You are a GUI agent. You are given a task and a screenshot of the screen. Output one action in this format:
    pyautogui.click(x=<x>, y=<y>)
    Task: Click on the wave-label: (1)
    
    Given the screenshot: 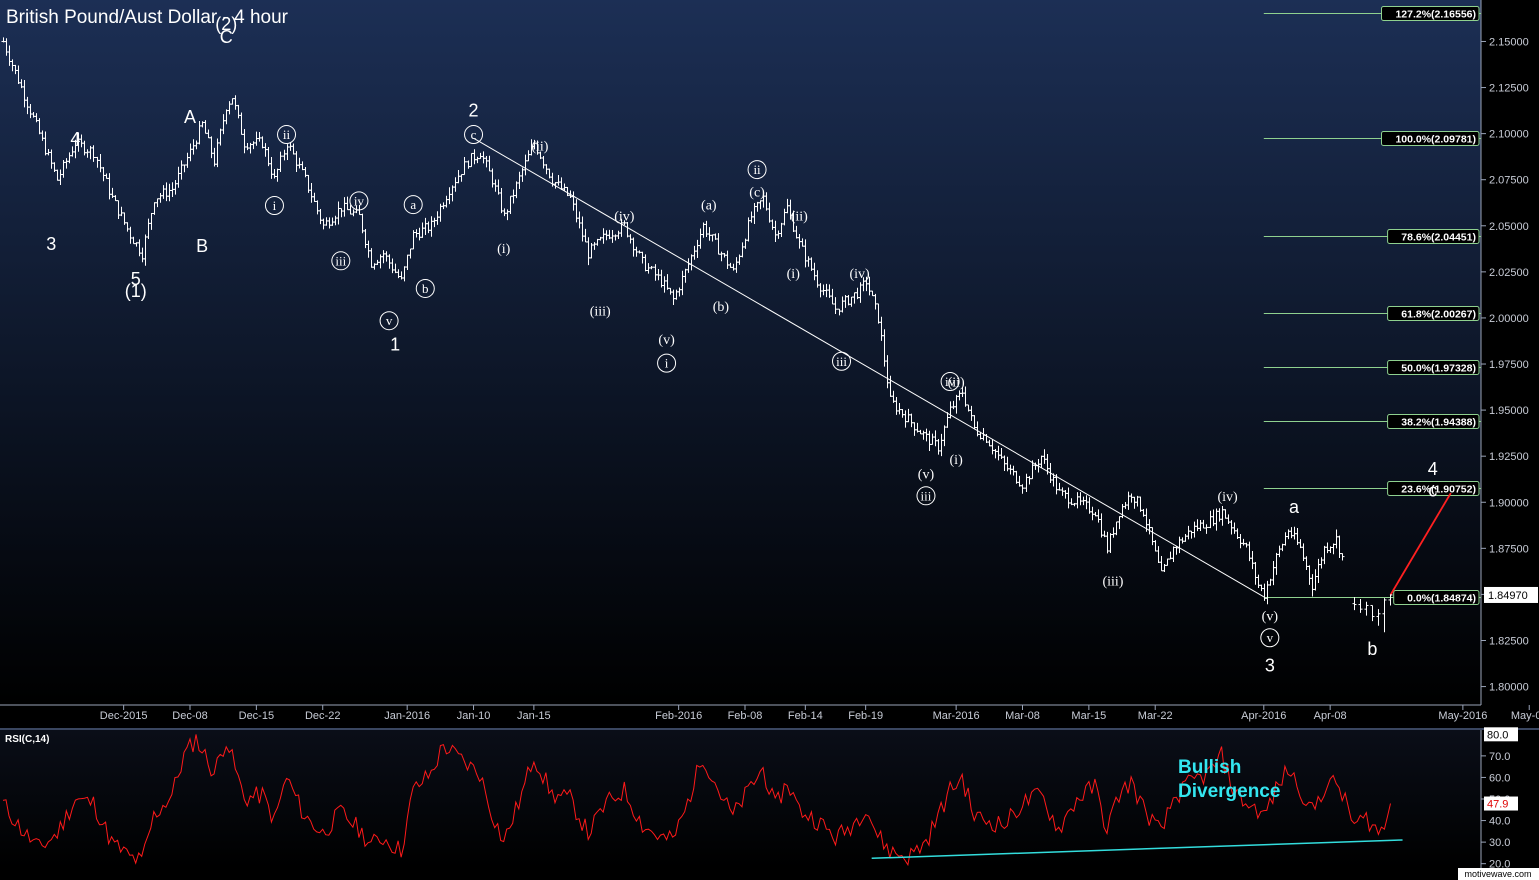 What is the action you would take?
    pyautogui.click(x=136, y=291)
    